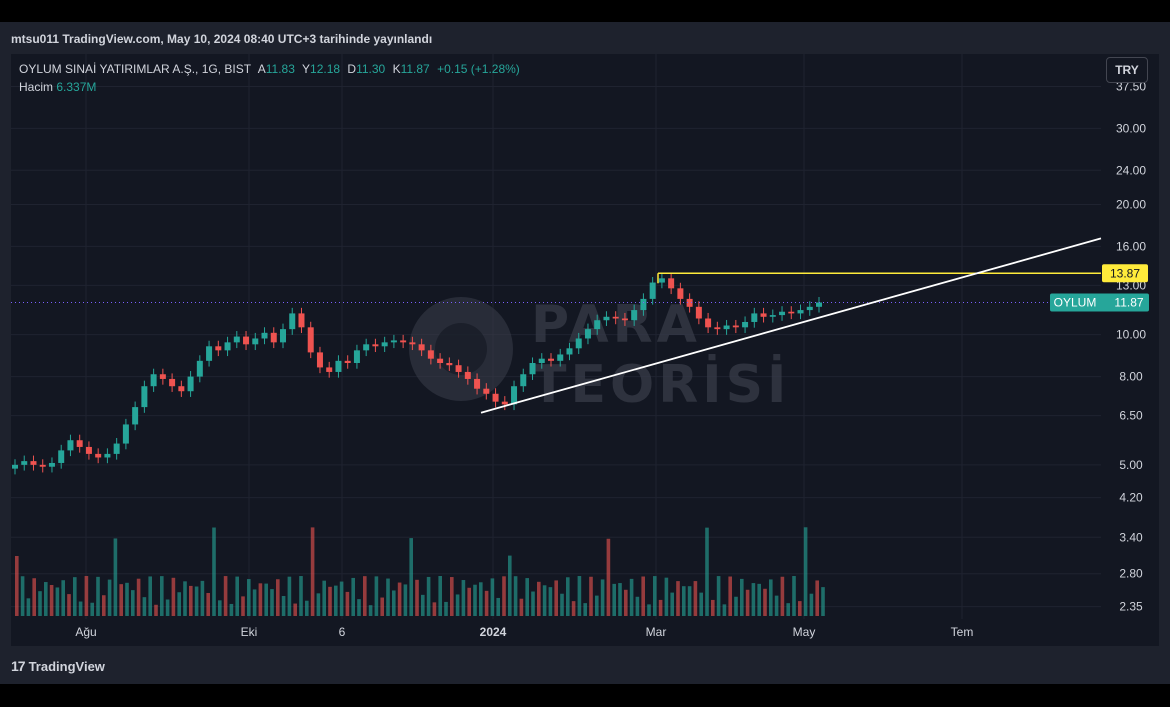  Describe the element at coordinates (656, 632) in the screenshot. I see `x-tick-label: Mar` at that location.